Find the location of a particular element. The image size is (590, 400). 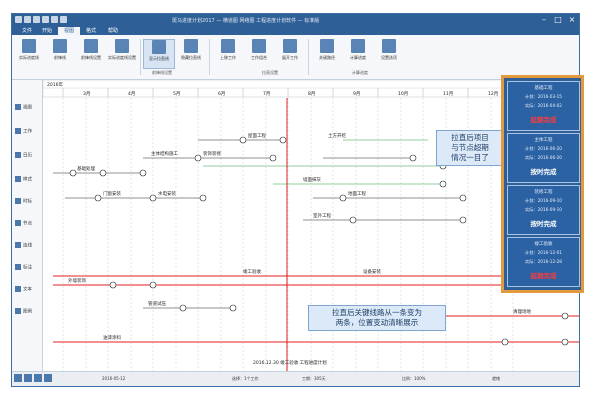

work-label: 管道试压 is located at coordinates (157, 303).